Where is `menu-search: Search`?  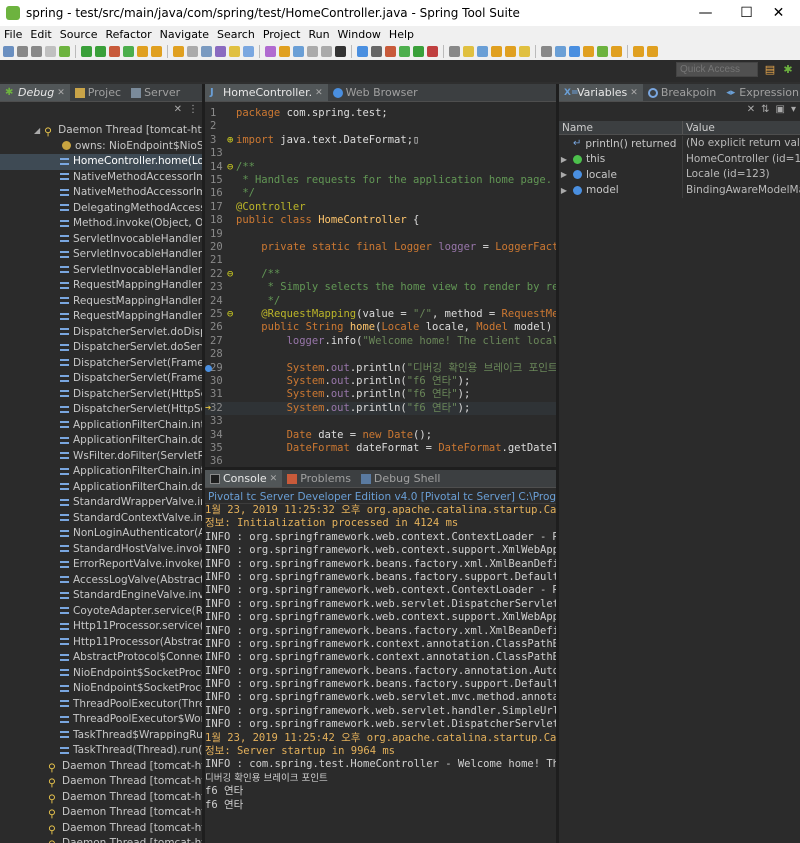 menu-search: Search is located at coordinates (236, 34).